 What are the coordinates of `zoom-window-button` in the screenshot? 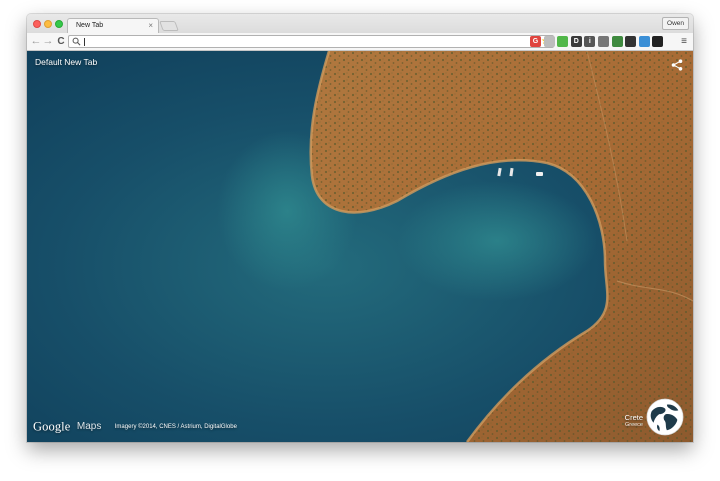 It's located at (59, 24).